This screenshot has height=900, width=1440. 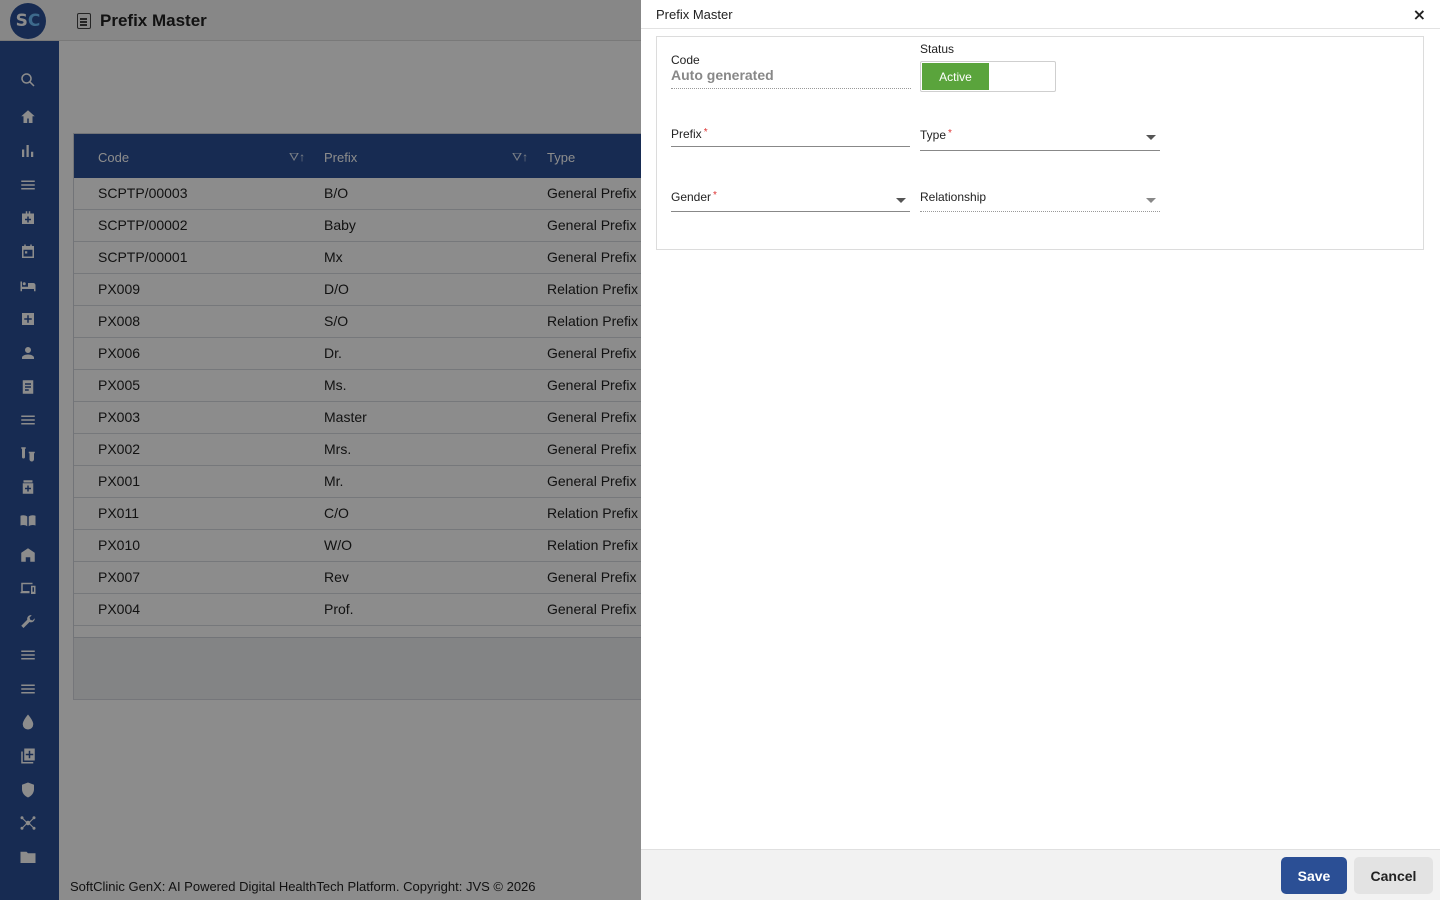 I want to click on code-field: Auto generated, so click(x=791, y=78).